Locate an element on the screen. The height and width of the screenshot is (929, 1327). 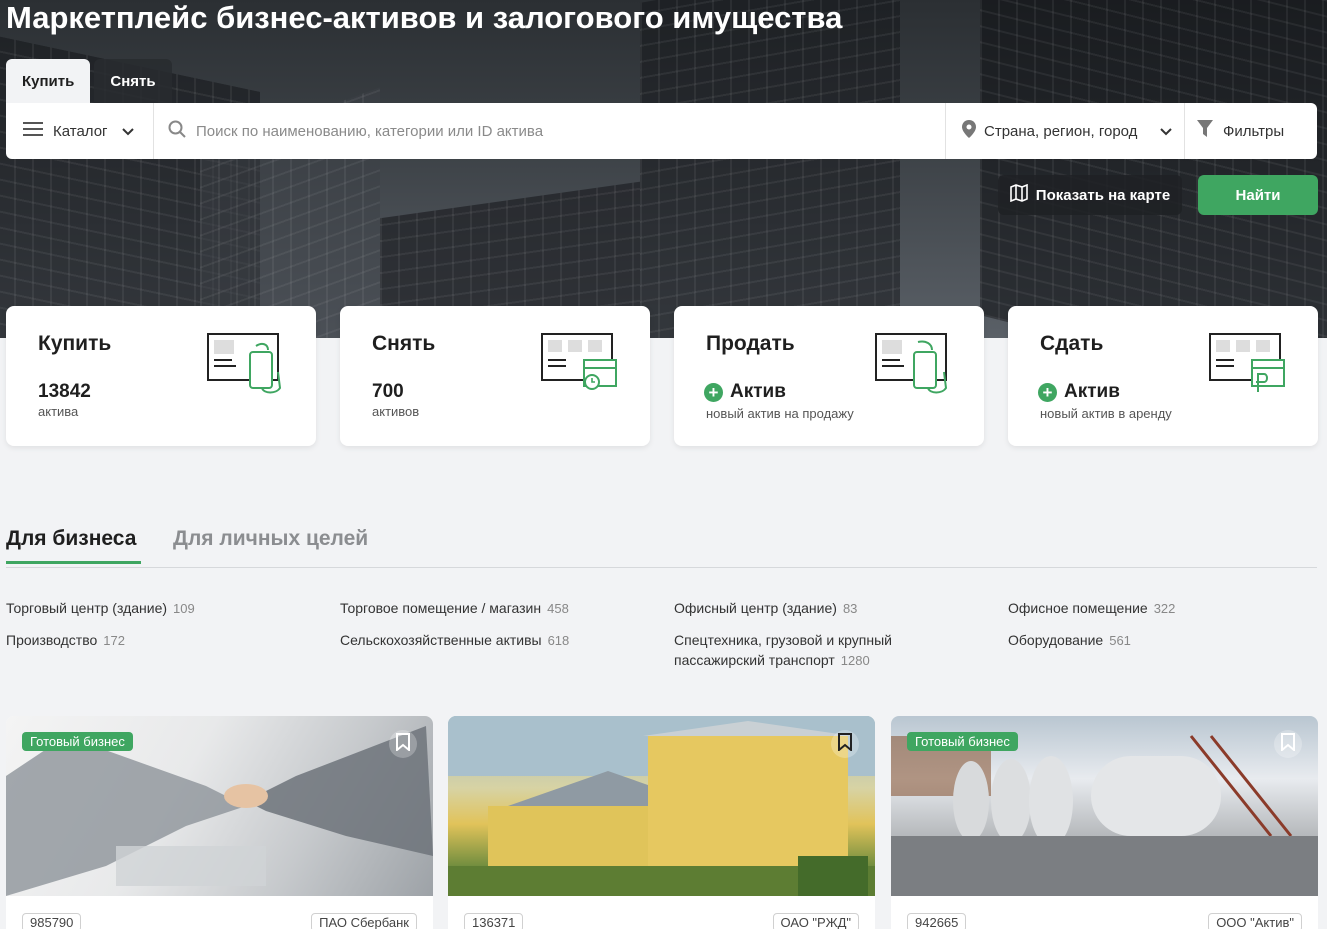
category-name: Торговое помещение / магазин is located at coordinates (441, 608).